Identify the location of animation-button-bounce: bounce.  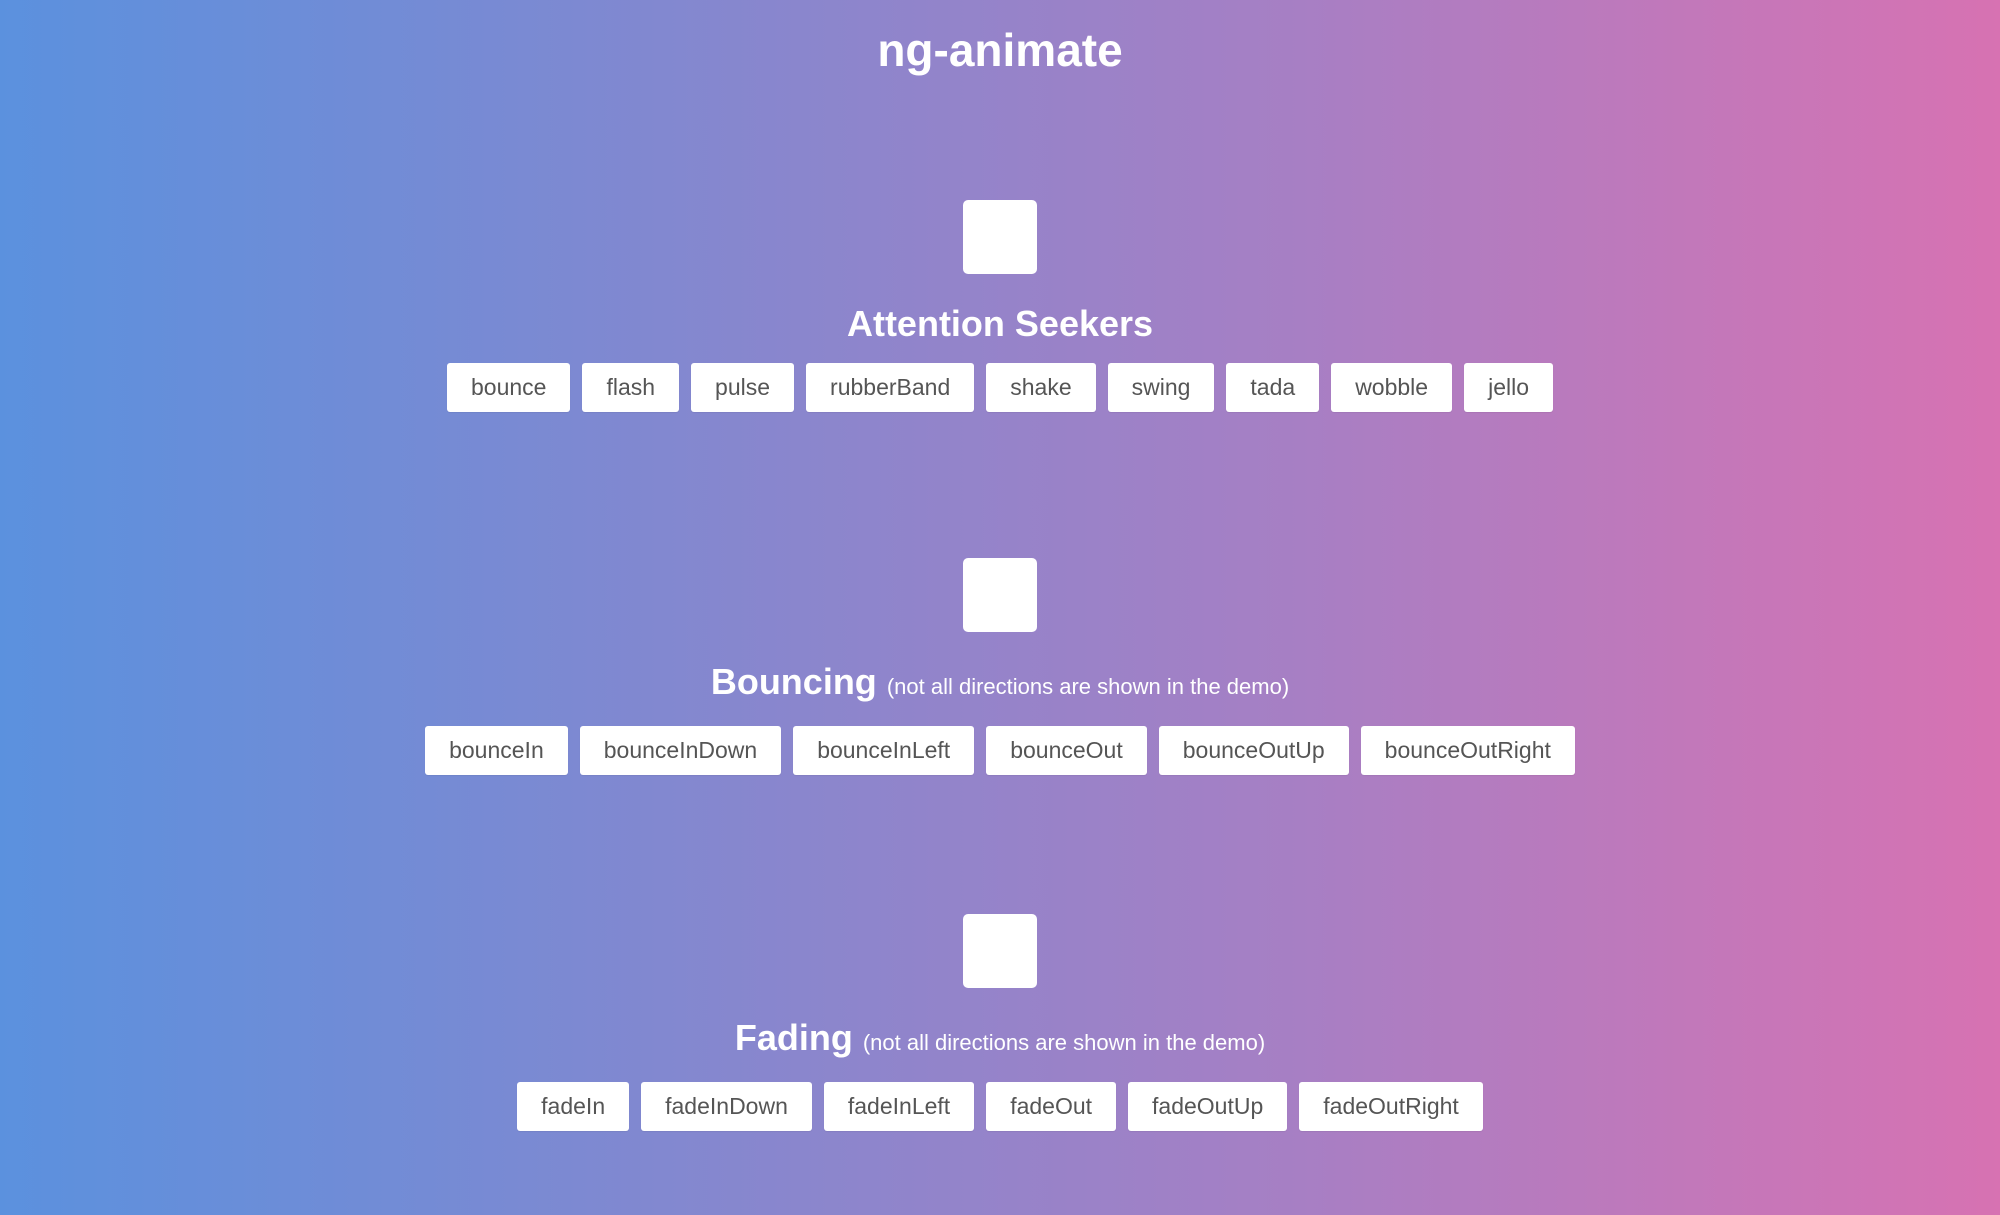
(508, 387).